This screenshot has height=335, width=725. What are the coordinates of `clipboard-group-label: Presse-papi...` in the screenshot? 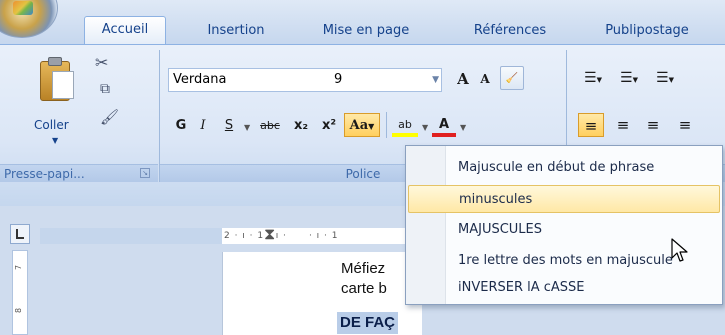 It's located at (79, 173).